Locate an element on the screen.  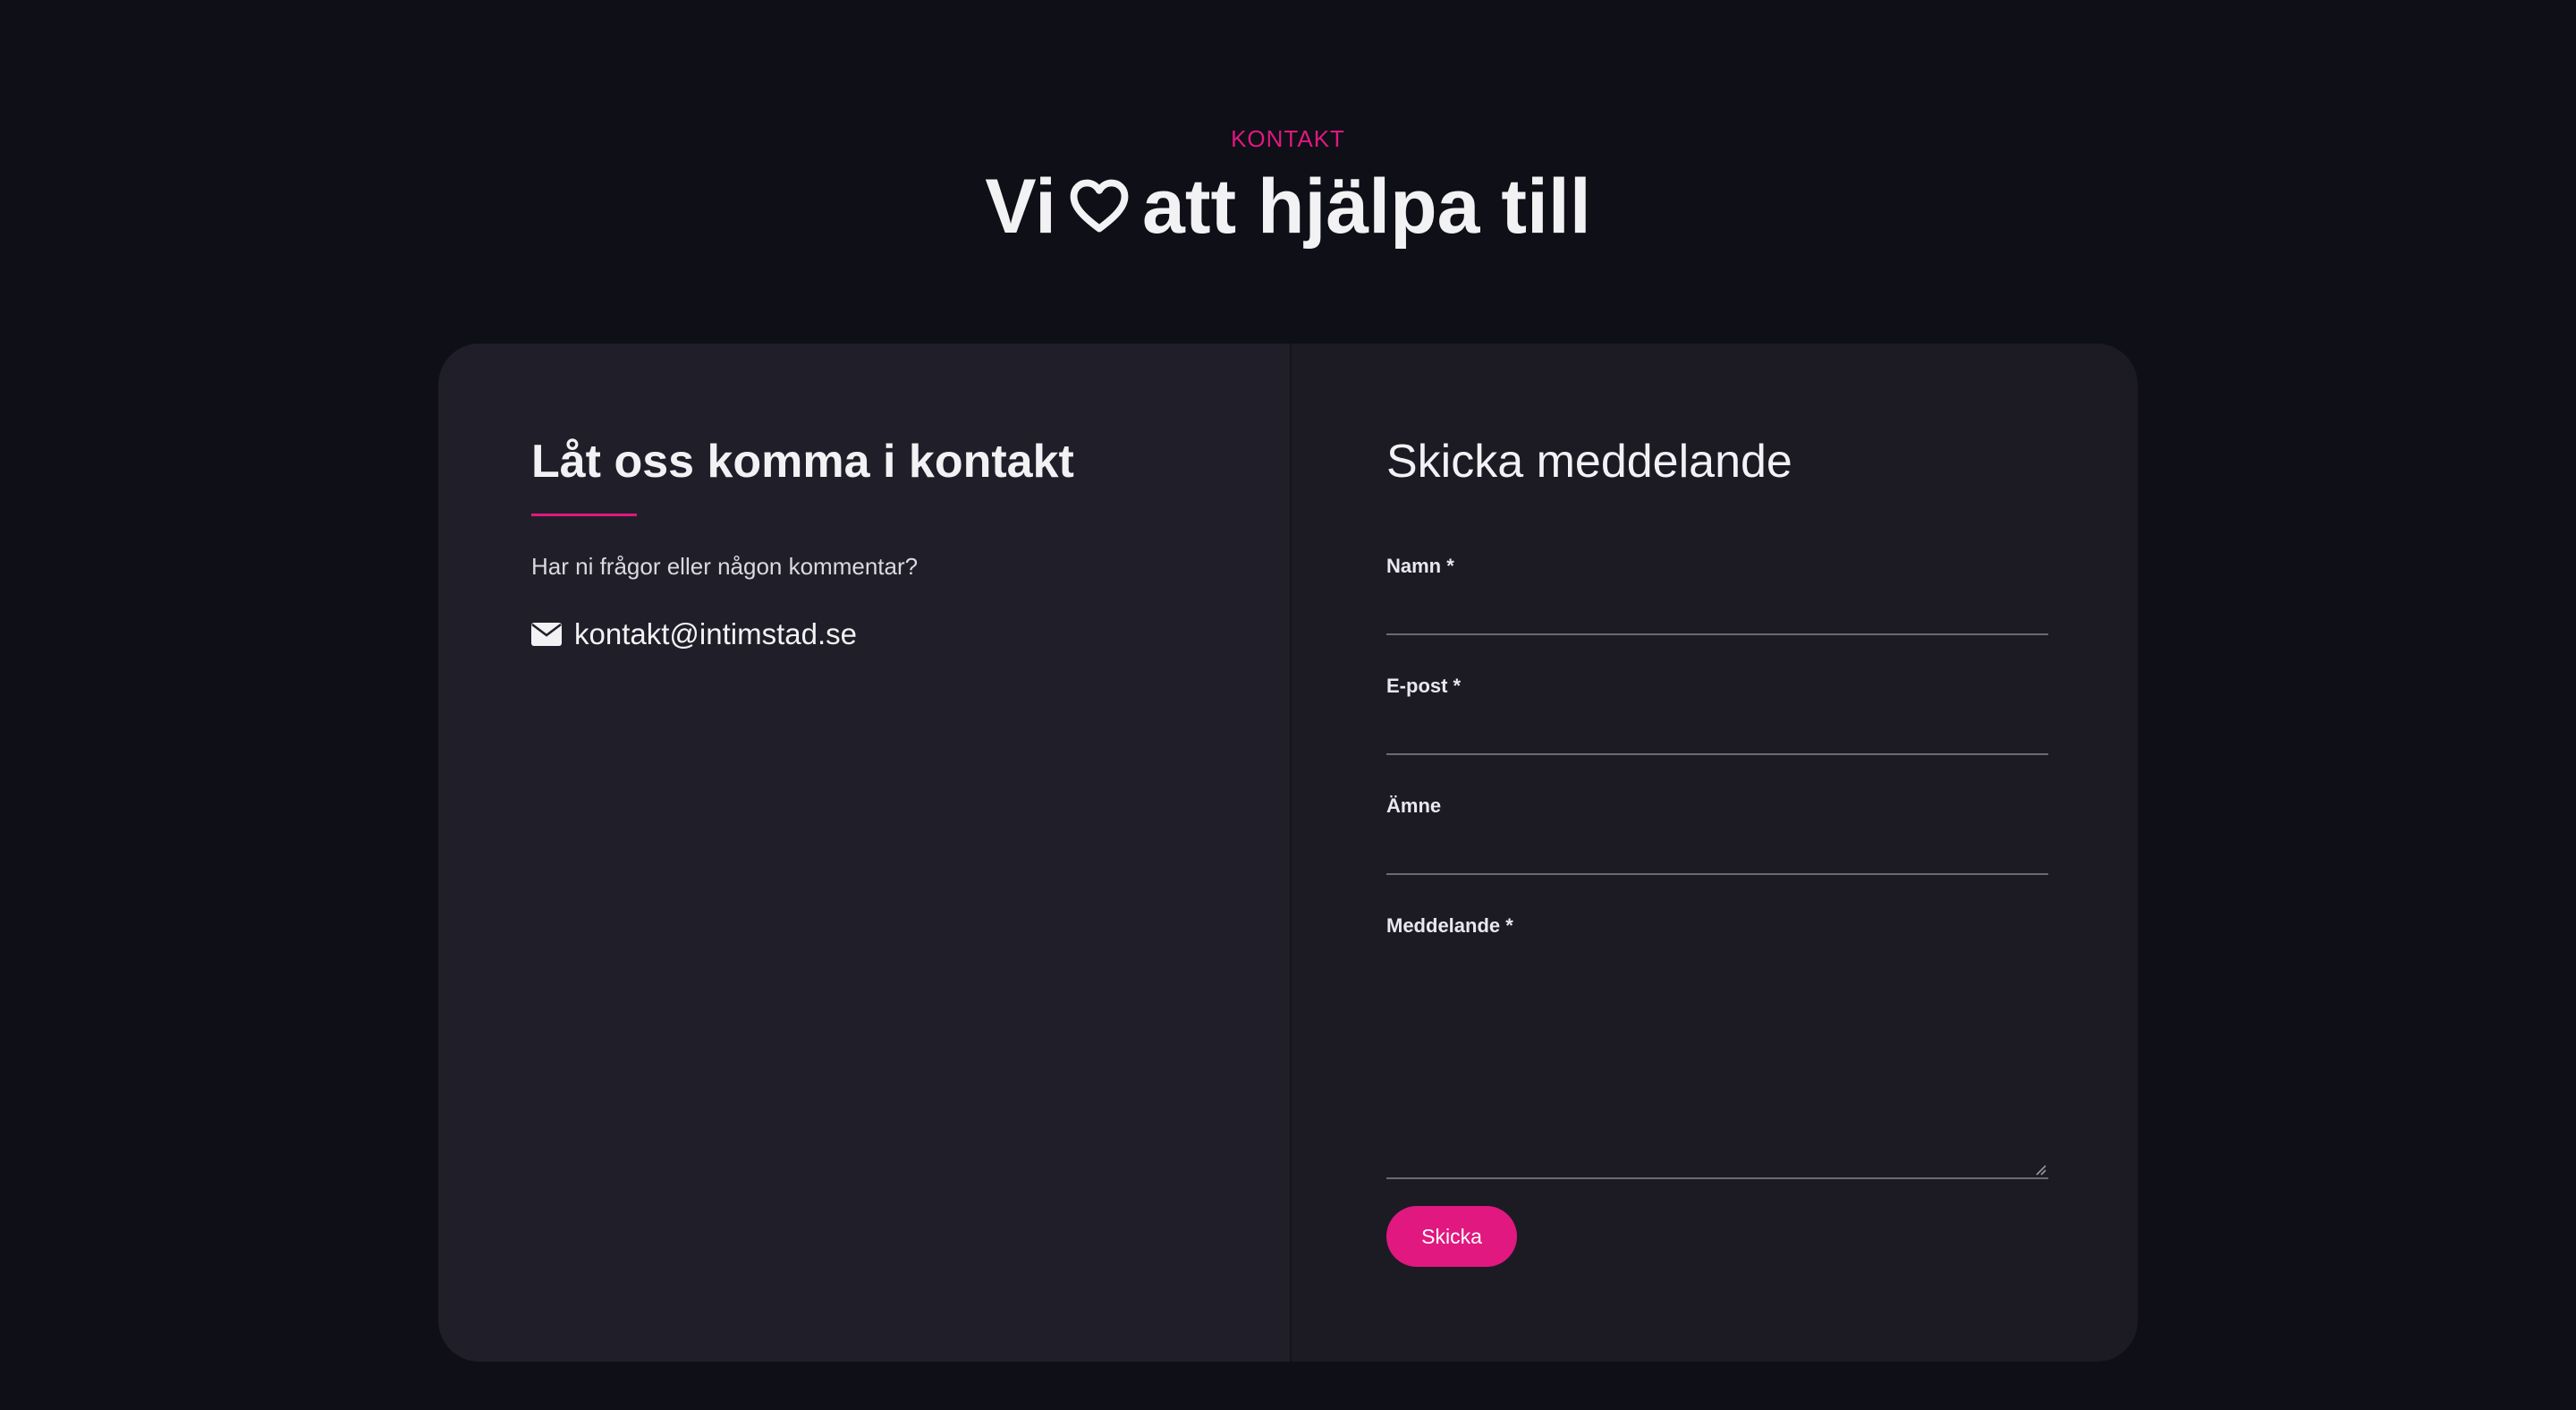
title-text-after: att hjälpa till is located at coordinates (1366, 207).